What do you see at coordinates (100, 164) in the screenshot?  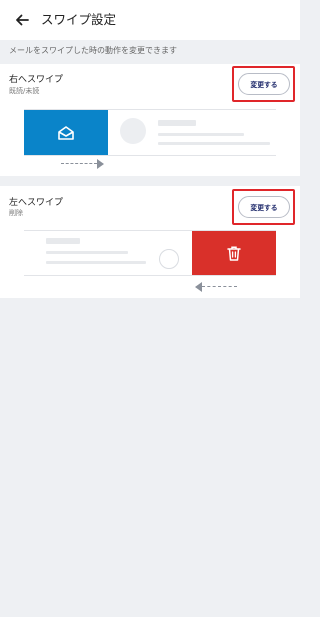 I see `arrow-right-icon` at bounding box center [100, 164].